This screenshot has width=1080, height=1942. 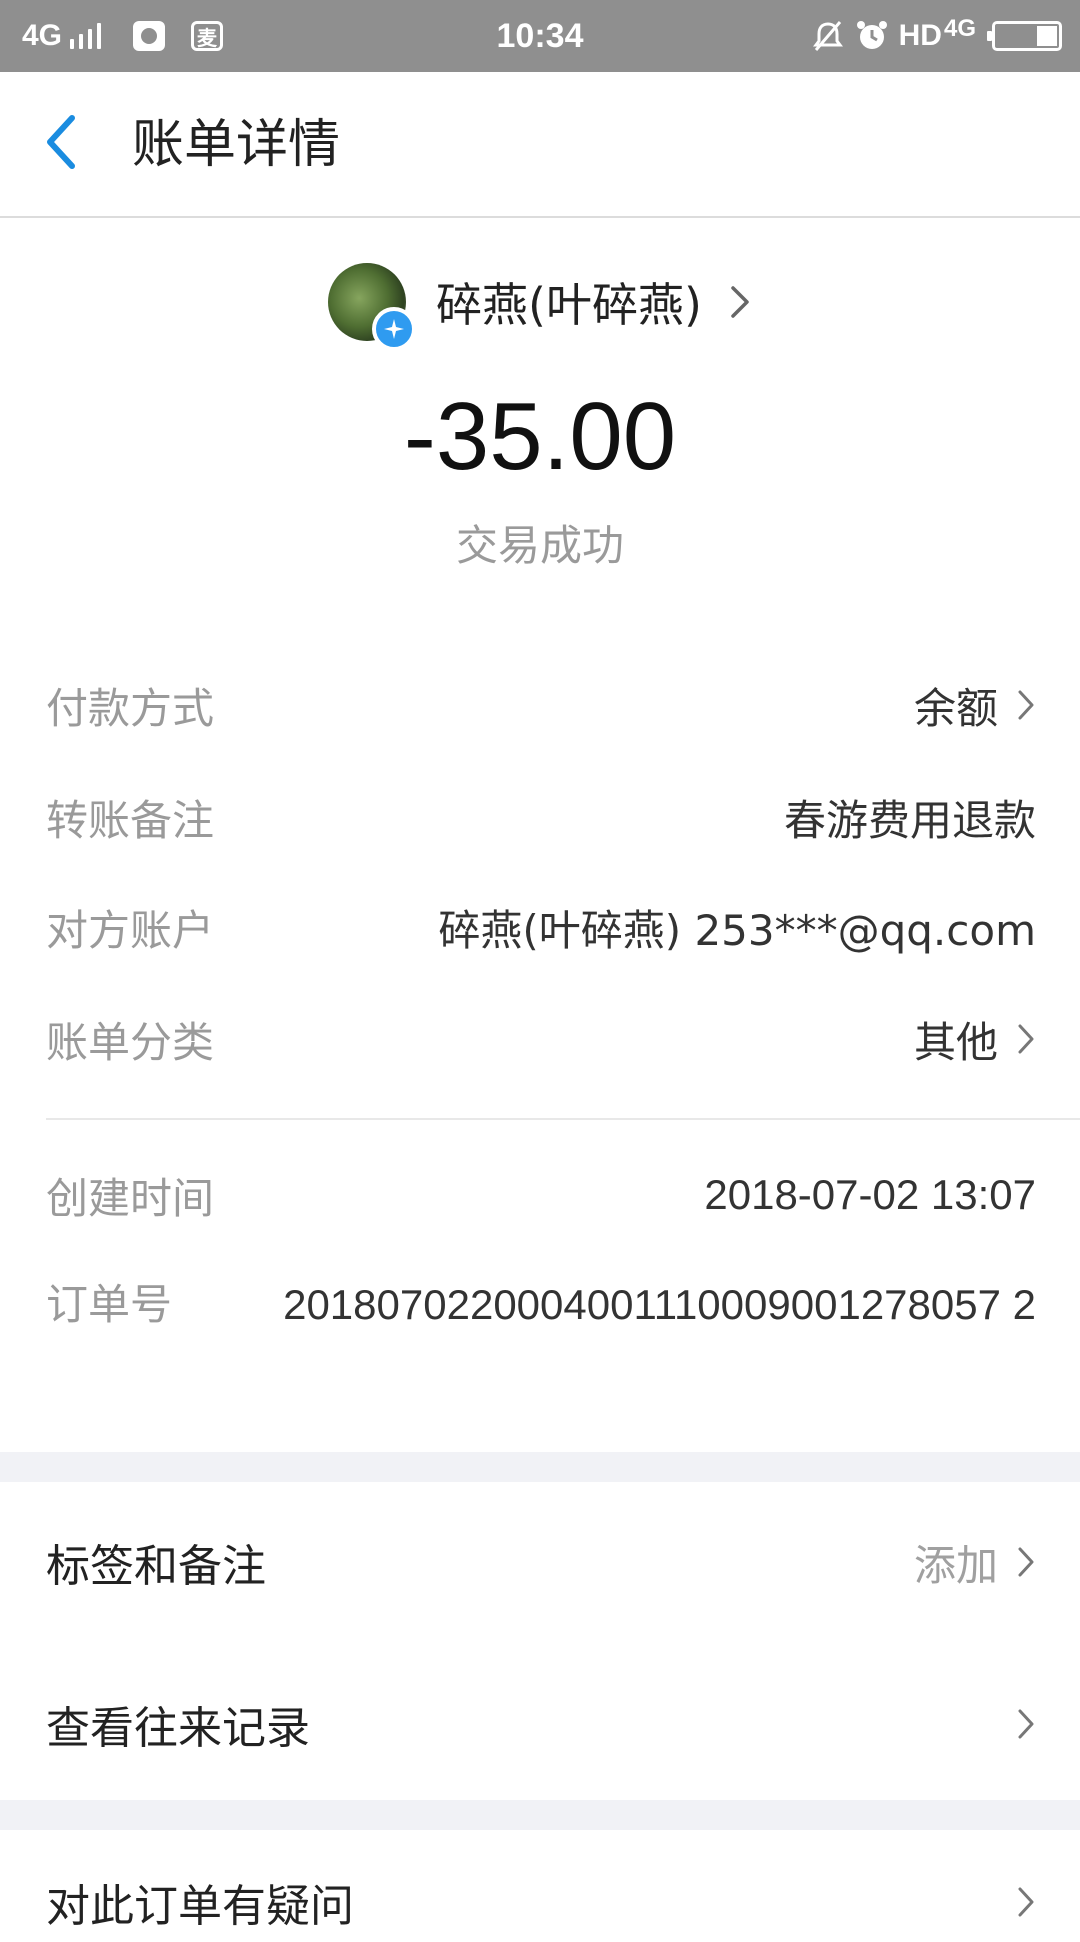 I want to click on verified-badge-icon, so click(x=394, y=329).